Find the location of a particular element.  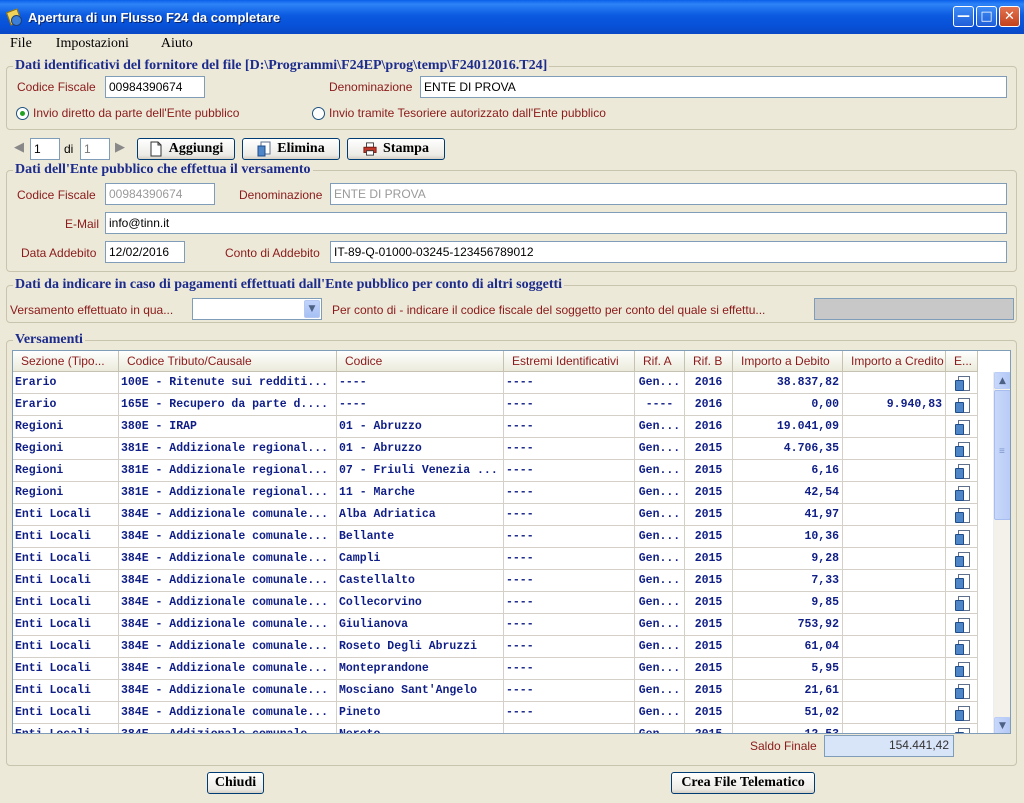

scroll-thumb is located at coordinates (1002, 455).